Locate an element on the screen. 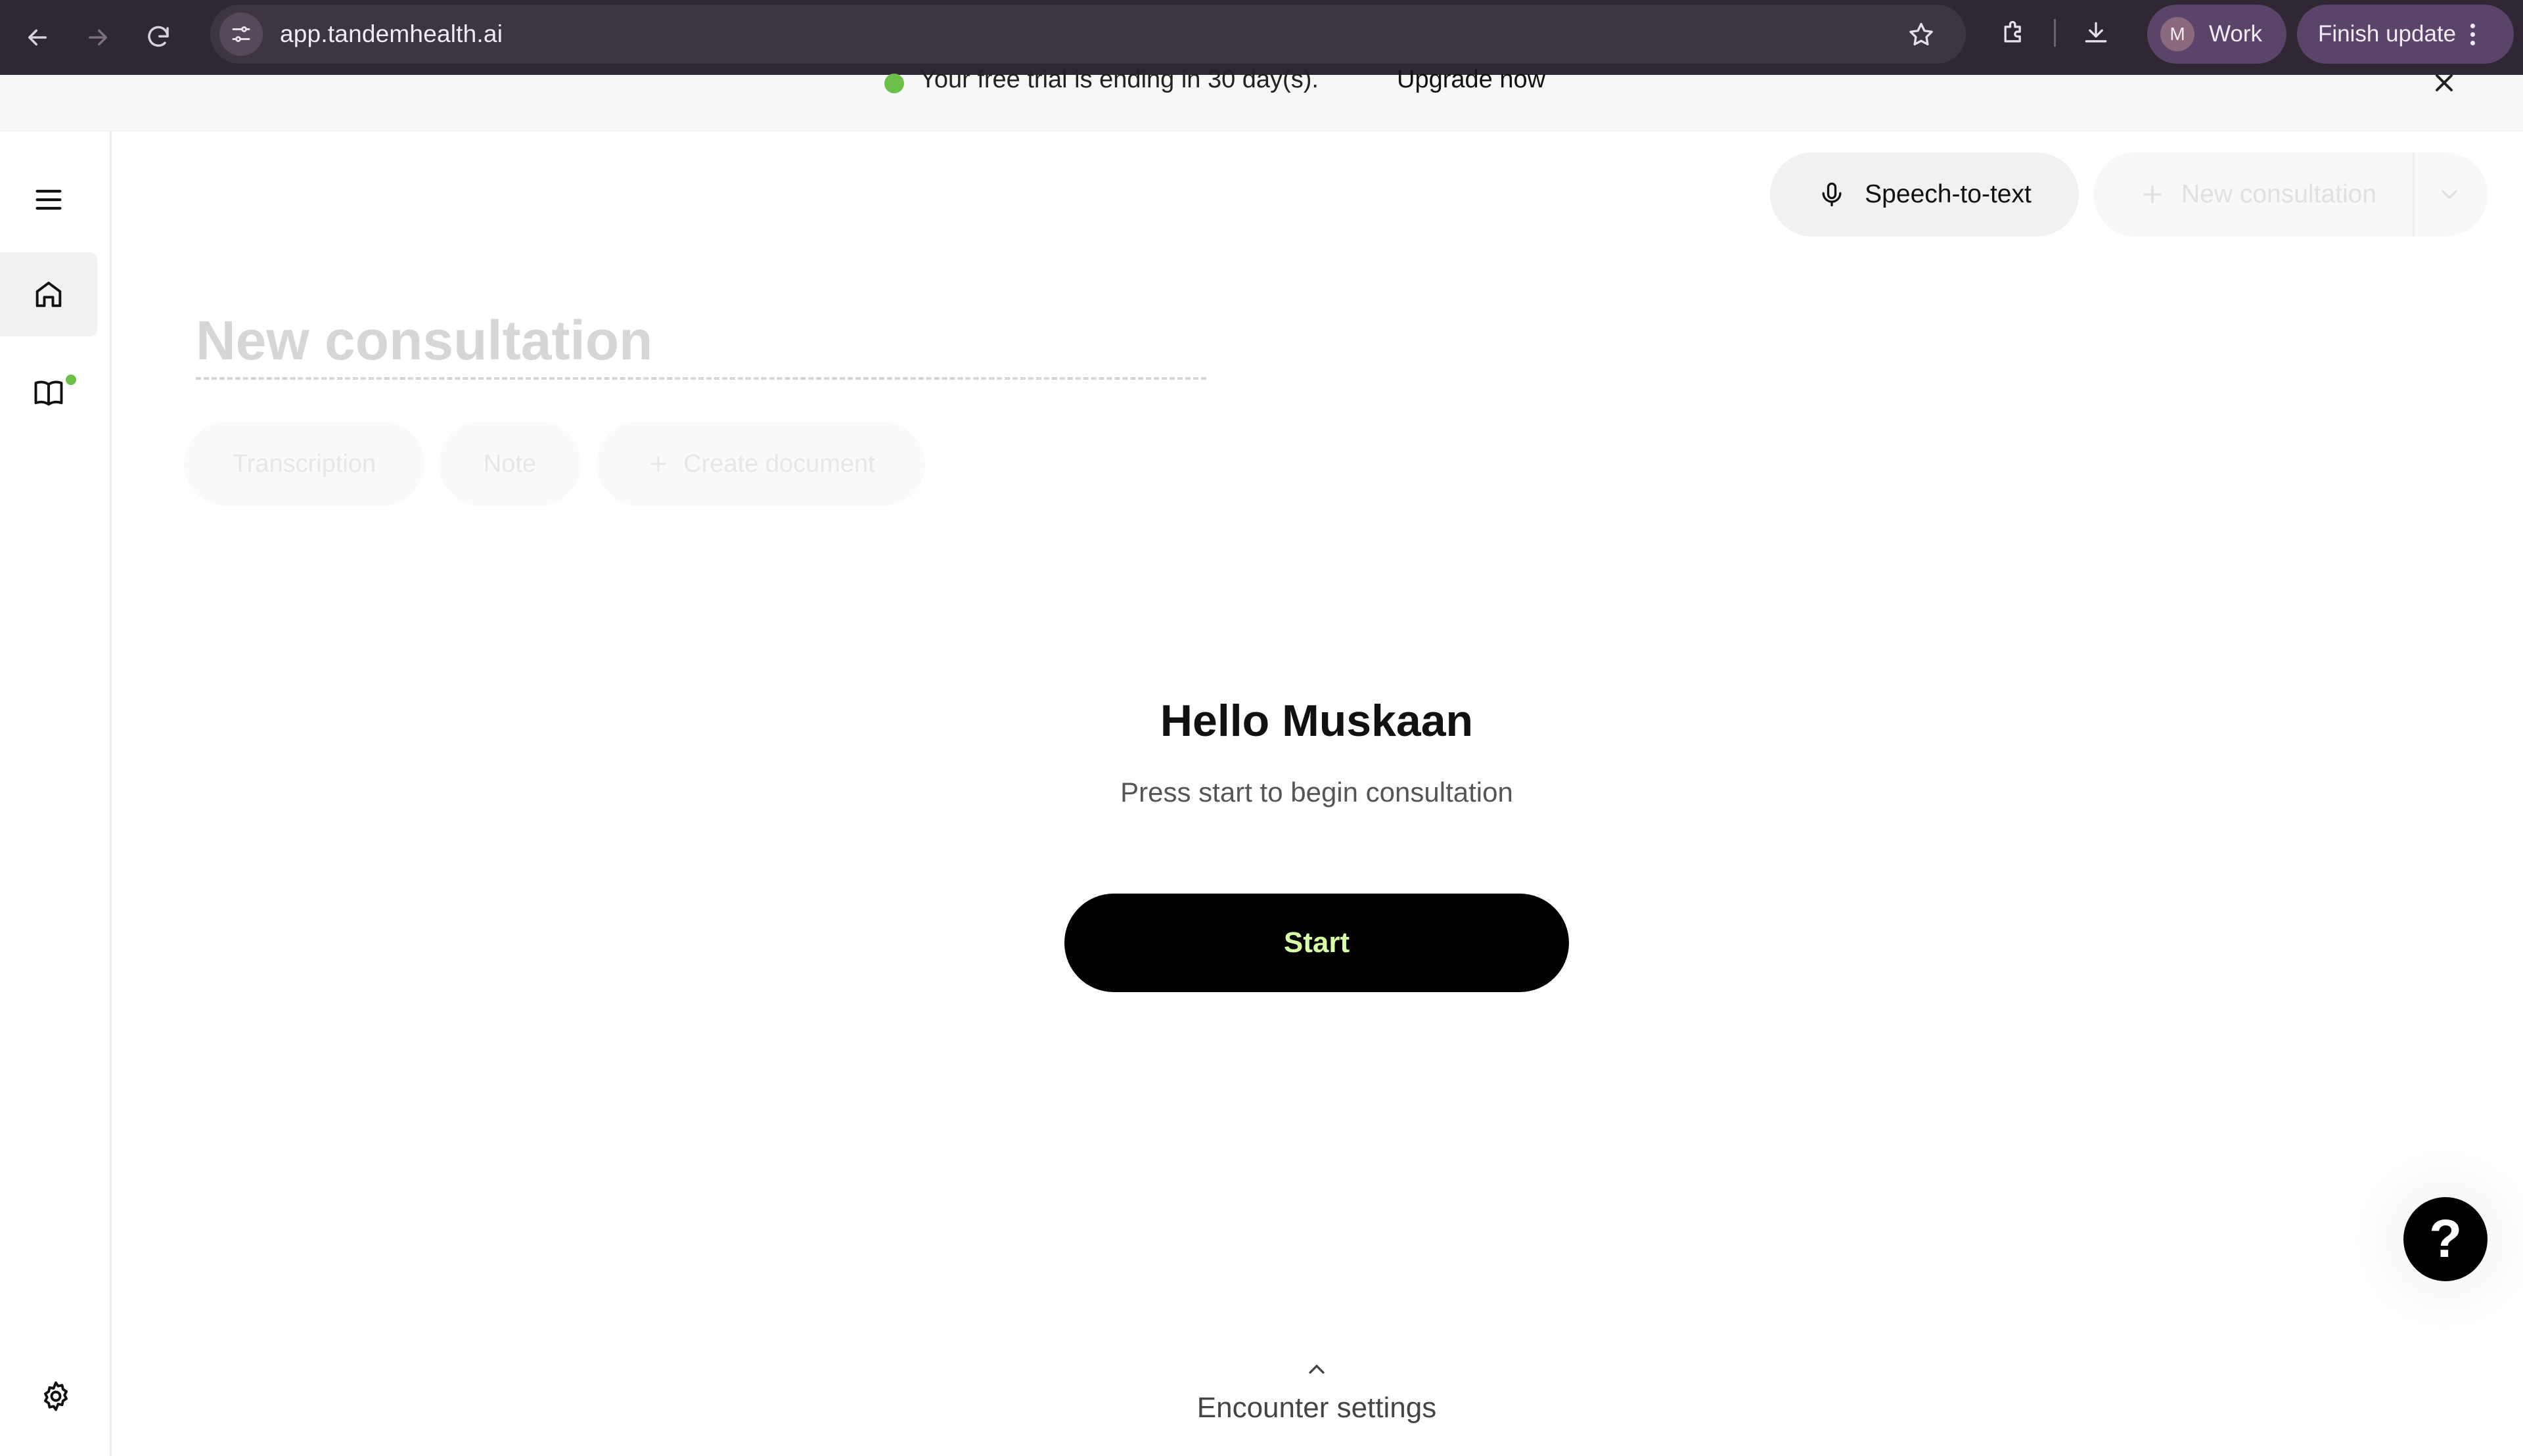  profile-label: Work is located at coordinates (2236, 34).